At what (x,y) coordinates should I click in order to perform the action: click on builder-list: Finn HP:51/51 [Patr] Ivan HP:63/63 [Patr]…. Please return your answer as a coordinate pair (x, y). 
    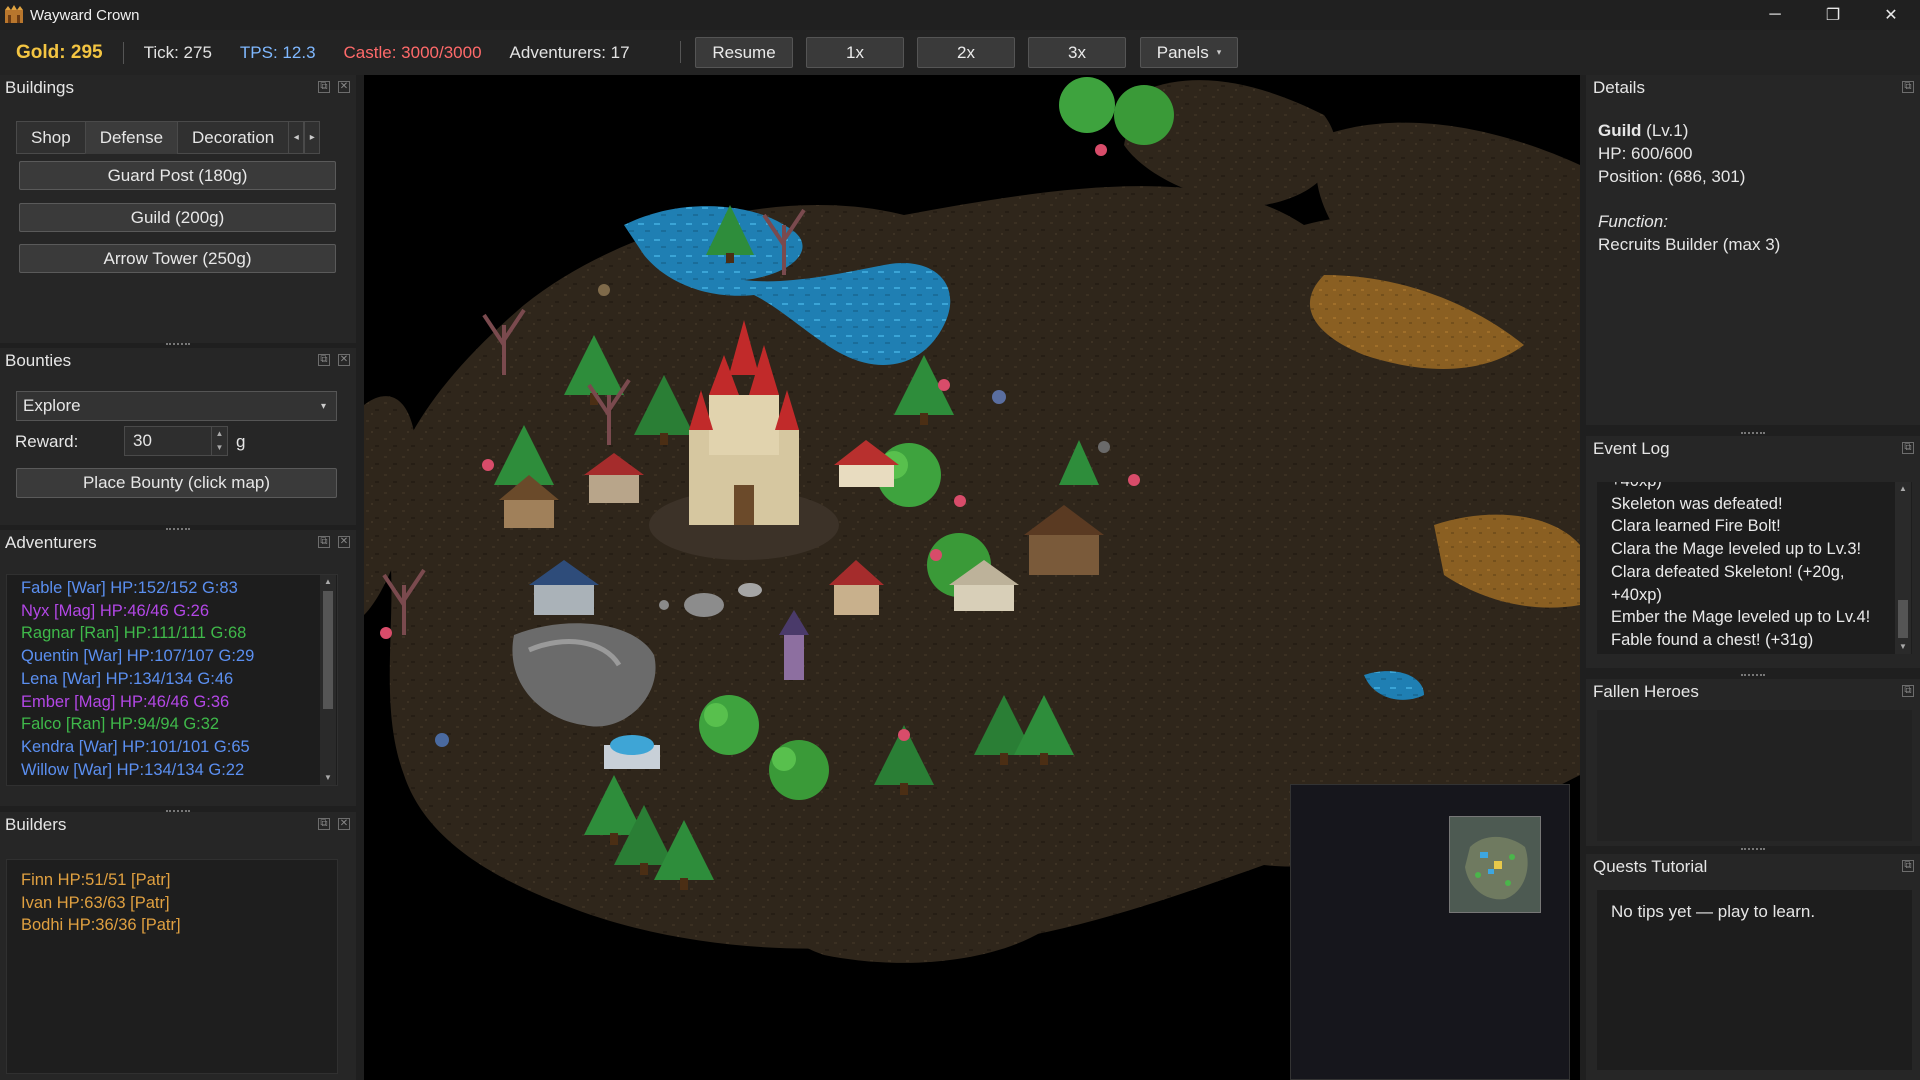
    Looking at the image, I should click on (172, 966).